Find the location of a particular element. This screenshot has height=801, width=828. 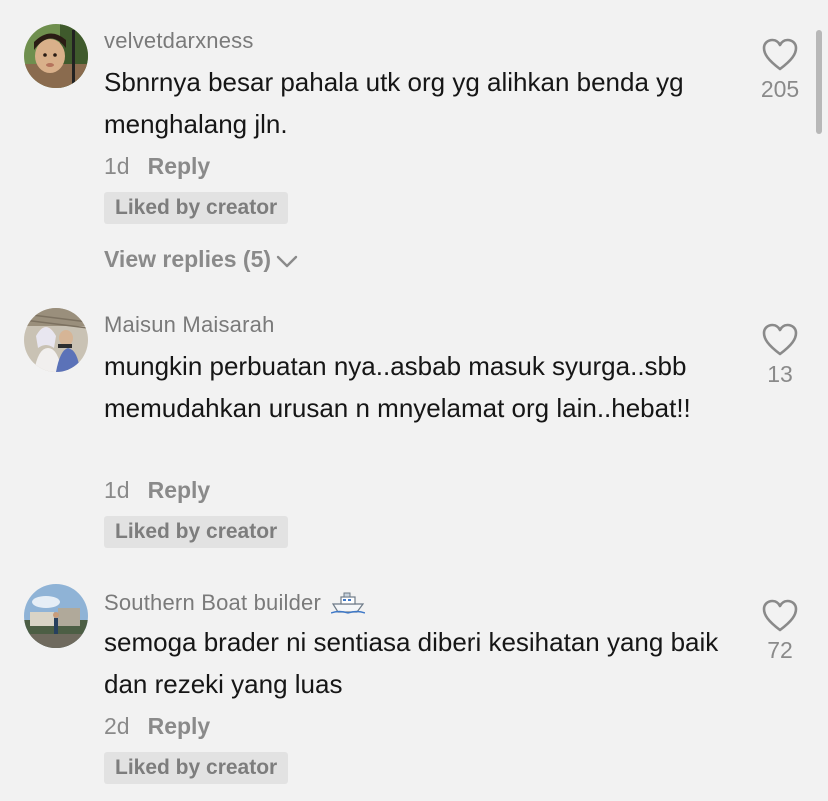

like-count: 13 is located at coordinates (780, 374).